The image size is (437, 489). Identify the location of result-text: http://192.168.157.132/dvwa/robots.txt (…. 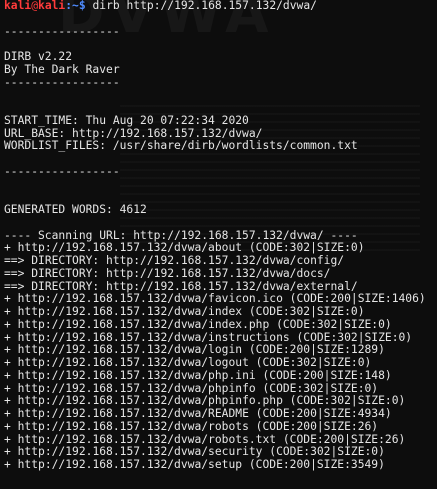
(211, 439).